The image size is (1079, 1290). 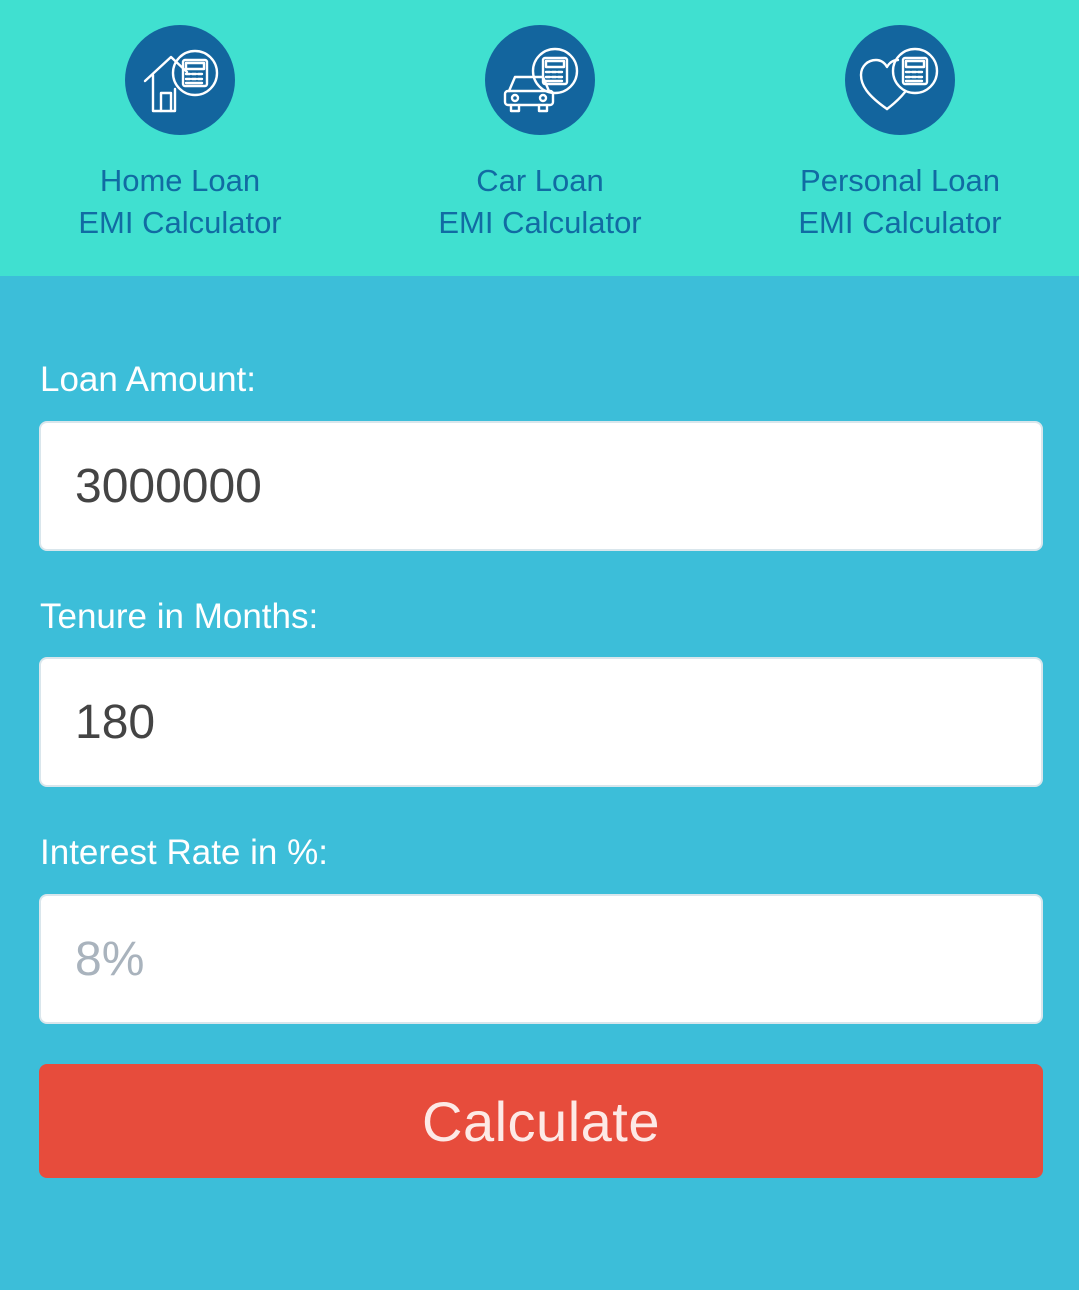 I want to click on nav-personal-loan-label: Personal Loan EMI Calculator, so click(x=899, y=202).